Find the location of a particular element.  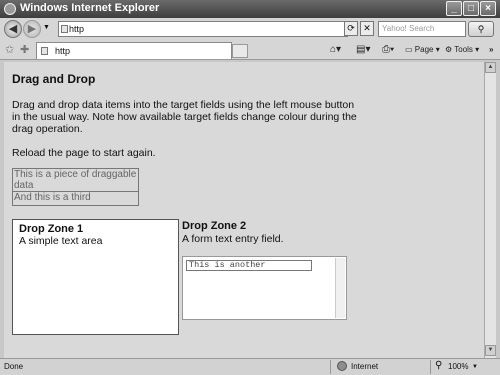

text-entry-field: This is another is located at coordinates (249, 265).